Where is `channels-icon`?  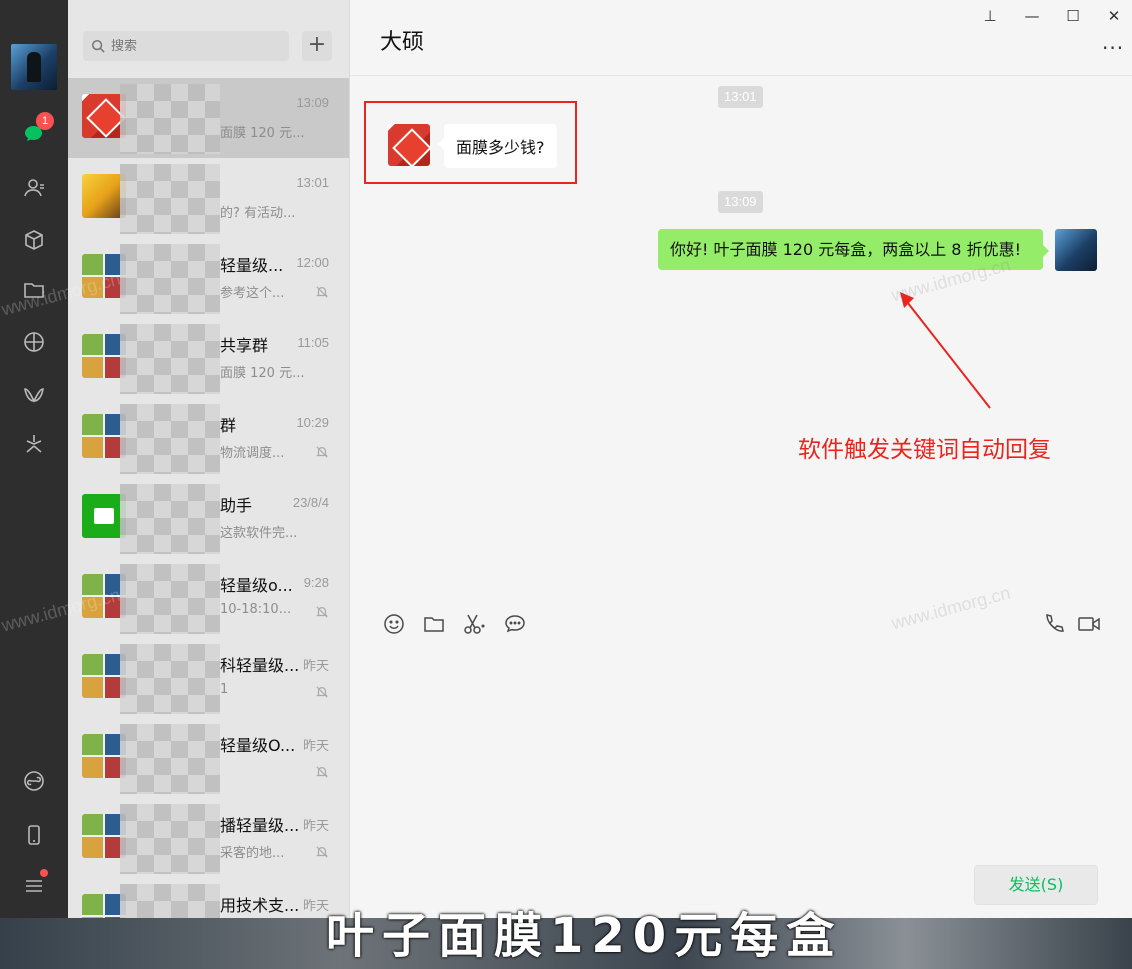
channels-icon is located at coordinates (34, 395).